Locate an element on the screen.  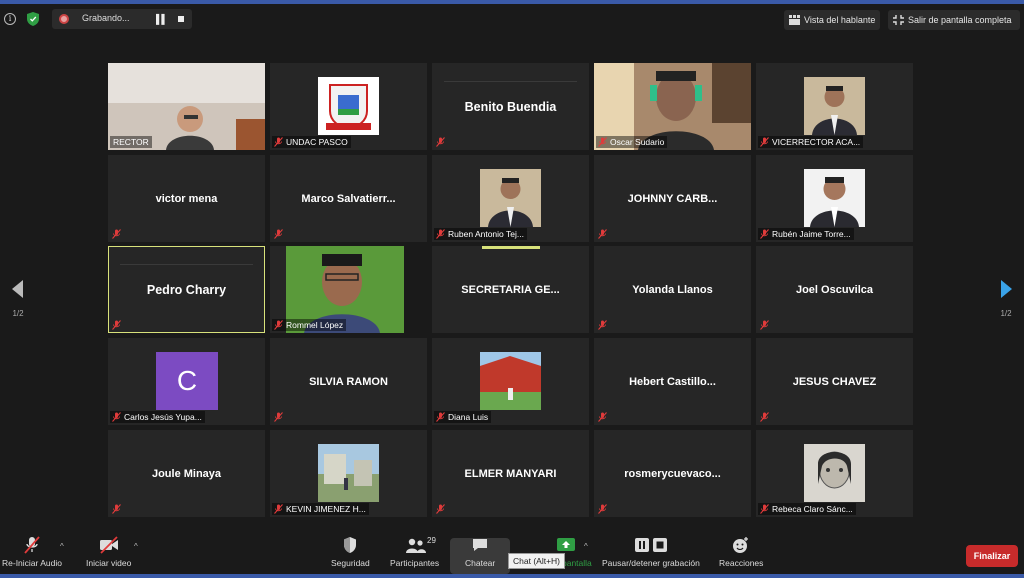
chat-label: Chatear is located at coordinates (480, 563).